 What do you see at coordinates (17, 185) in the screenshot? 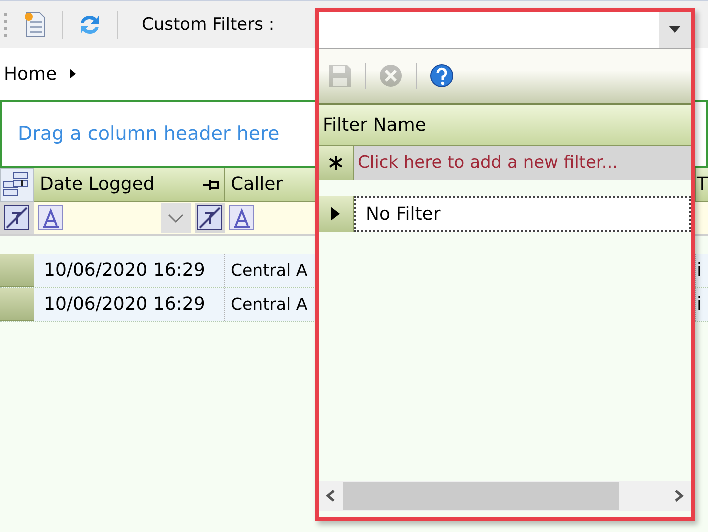
I see `column-chooser-icon` at bounding box center [17, 185].